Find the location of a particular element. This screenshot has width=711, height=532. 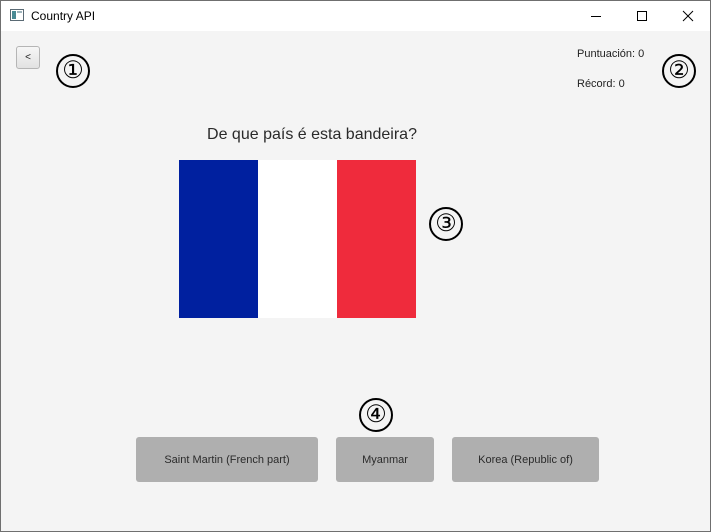

window-app-icon is located at coordinates (17, 15).